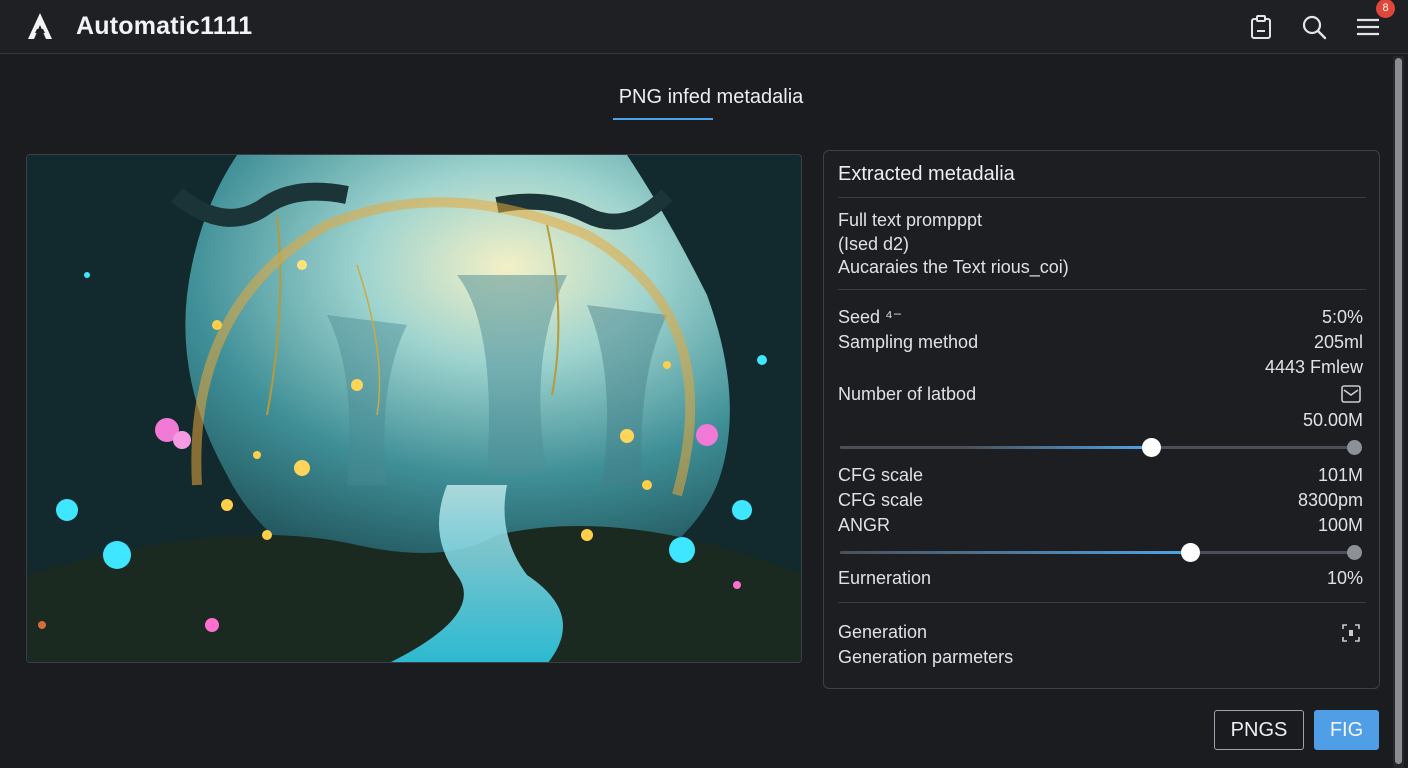 This screenshot has width=1408, height=768. I want to click on generation-parameters: Generation parmeters, so click(926, 657).